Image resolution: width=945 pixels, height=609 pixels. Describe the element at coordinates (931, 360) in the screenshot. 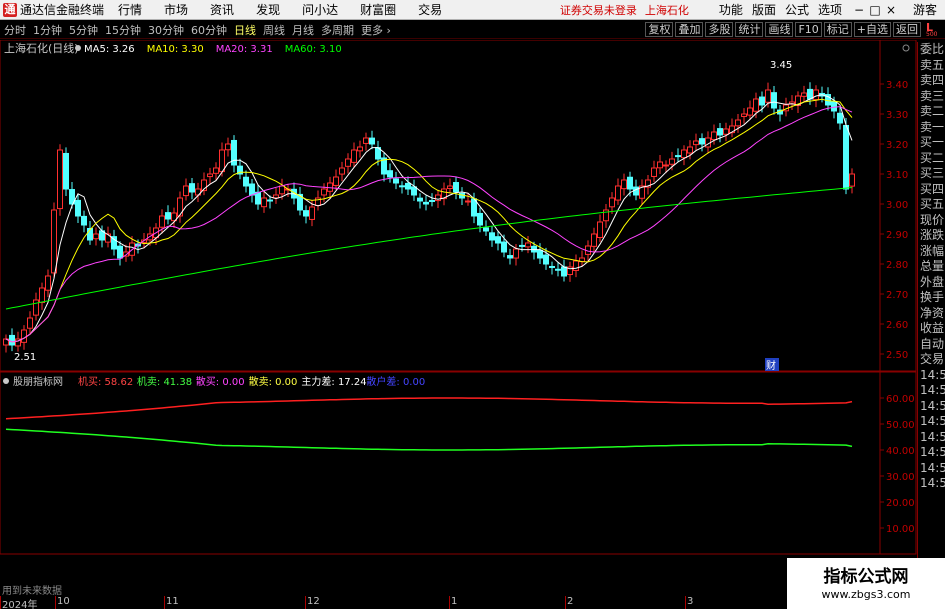

I see `quote-label: 交易` at that location.